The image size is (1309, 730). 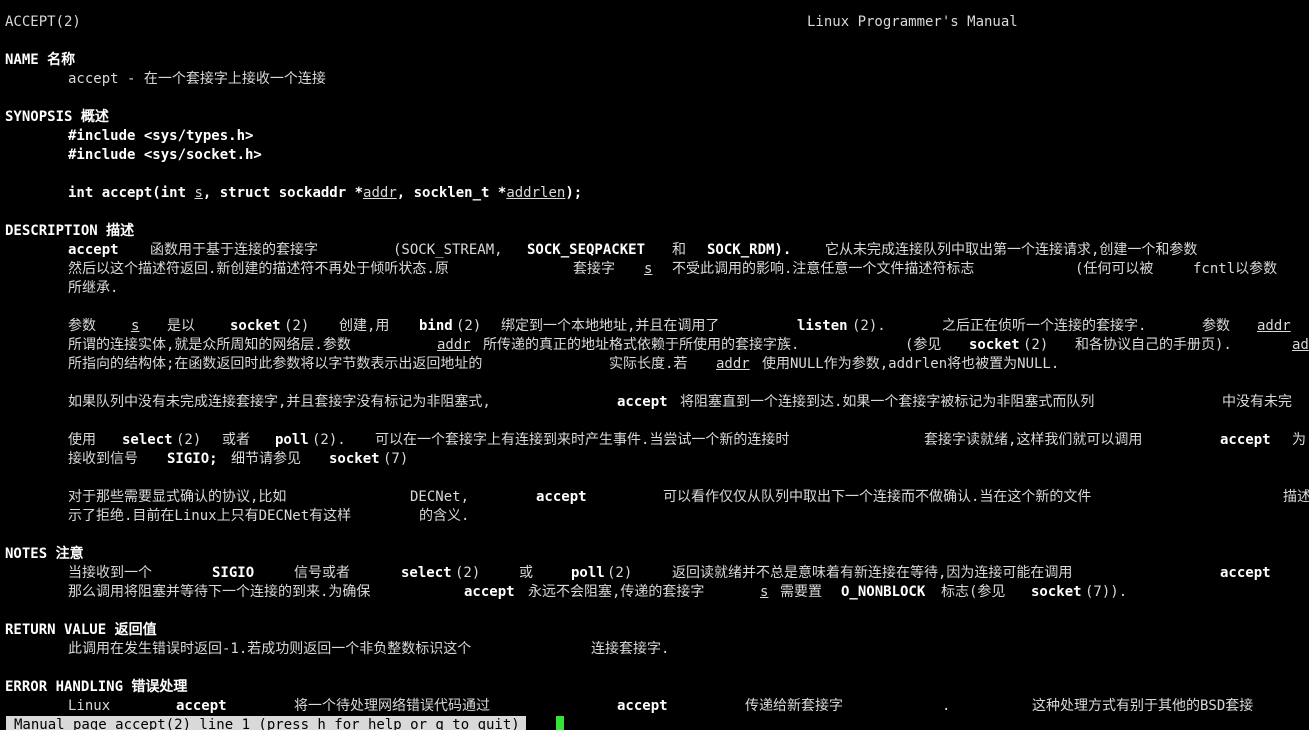 I want to click on const-name: SOCK_RDM)., so click(x=749, y=250).